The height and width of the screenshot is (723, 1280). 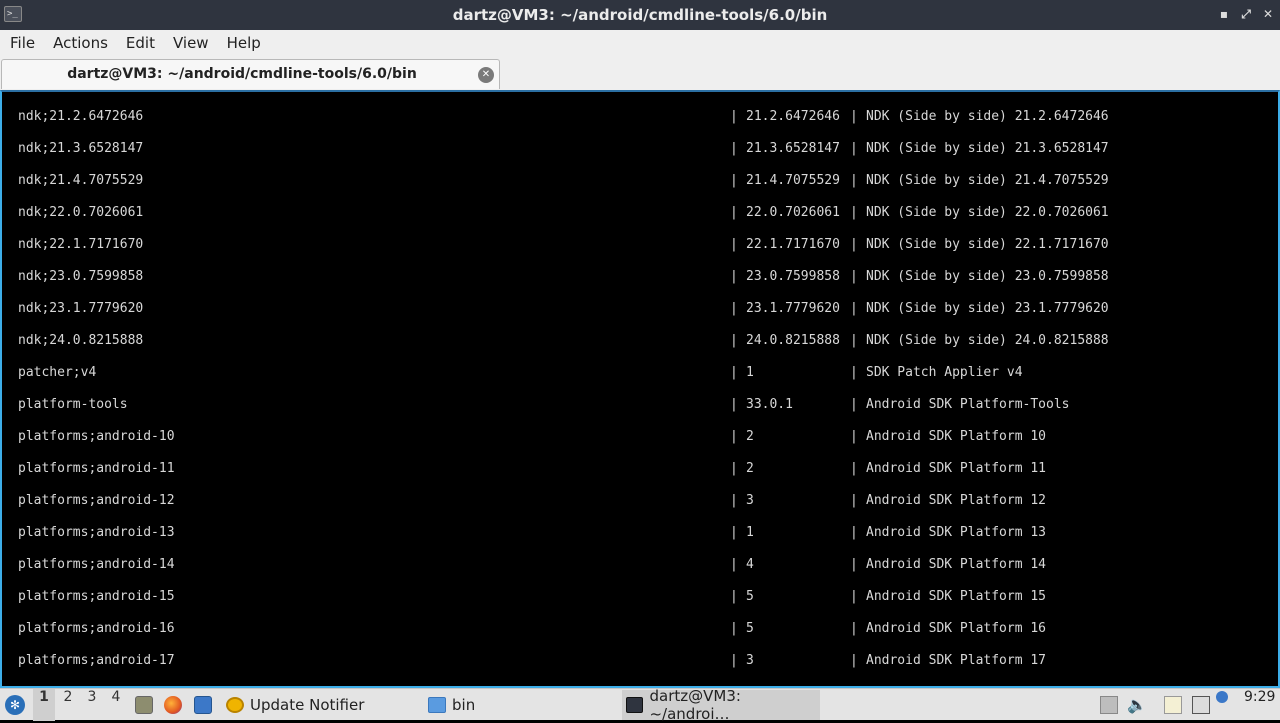 I want to click on package-description: NDK (Side by side) 23.1.7779620, so click(x=987, y=308).